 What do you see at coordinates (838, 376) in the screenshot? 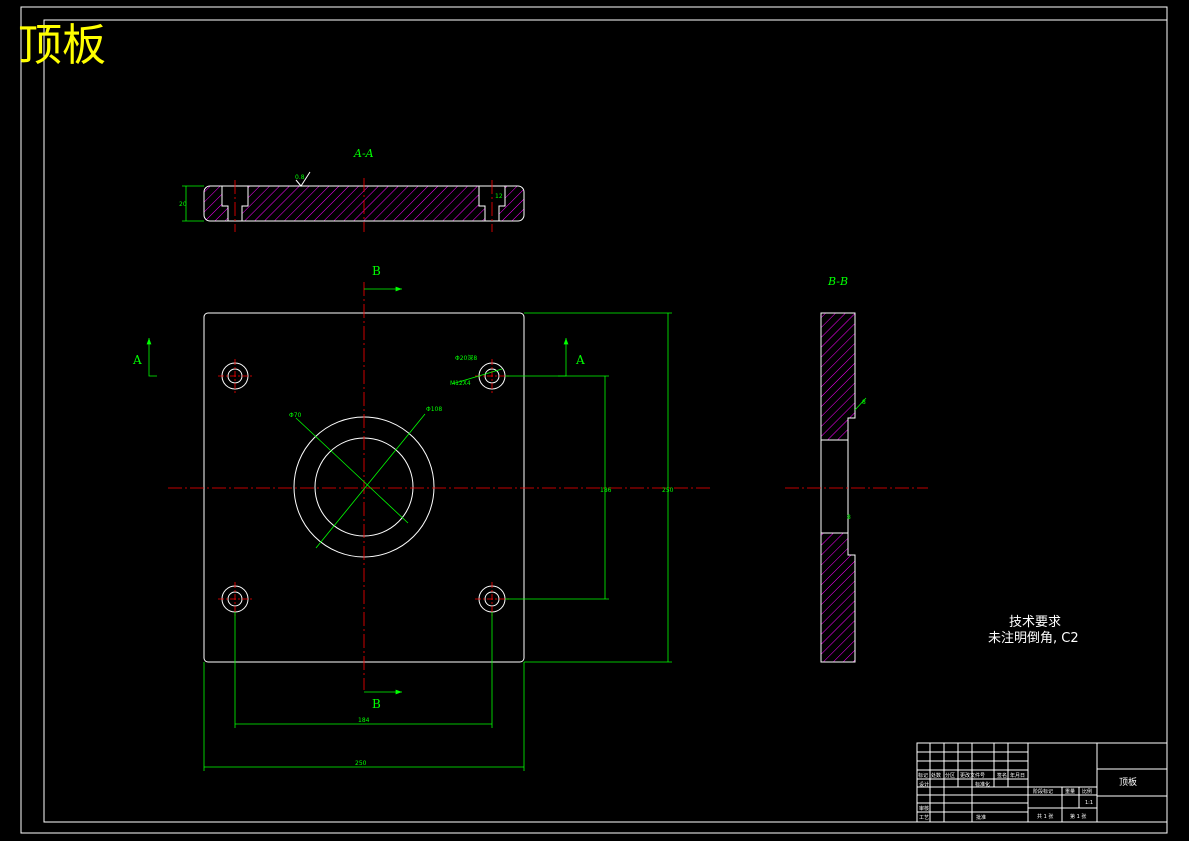
I see `section-bb-hatch-top` at bounding box center [838, 376].